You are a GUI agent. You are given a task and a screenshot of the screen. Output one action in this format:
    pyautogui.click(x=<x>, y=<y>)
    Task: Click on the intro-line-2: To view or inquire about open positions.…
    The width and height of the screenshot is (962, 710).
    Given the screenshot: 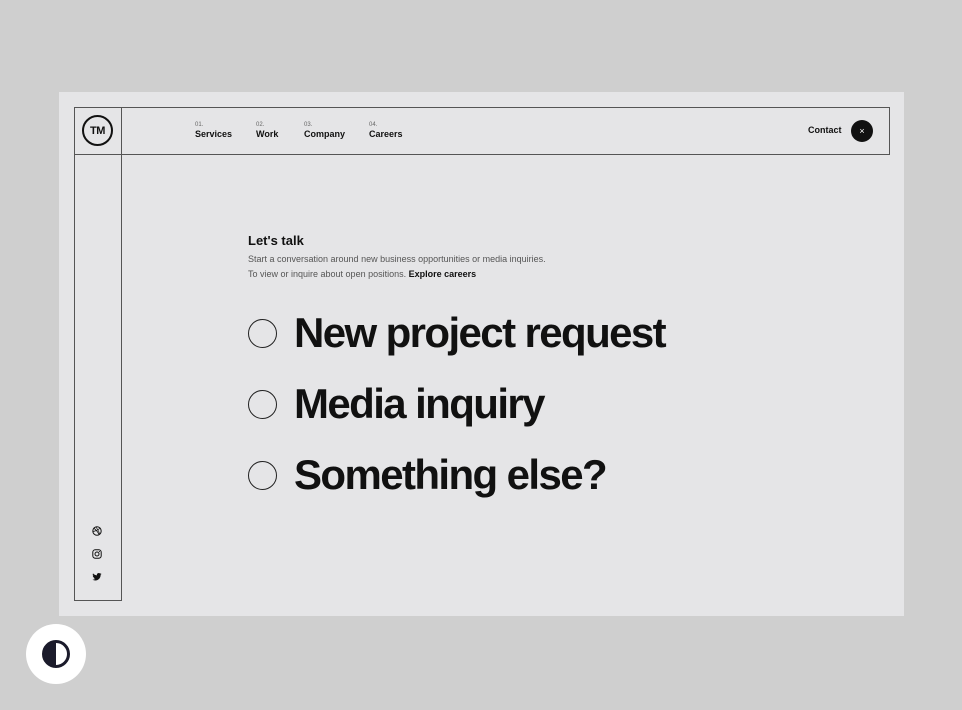 What is the action you would take?
    pyautogui.click(x=362, y=274)
    